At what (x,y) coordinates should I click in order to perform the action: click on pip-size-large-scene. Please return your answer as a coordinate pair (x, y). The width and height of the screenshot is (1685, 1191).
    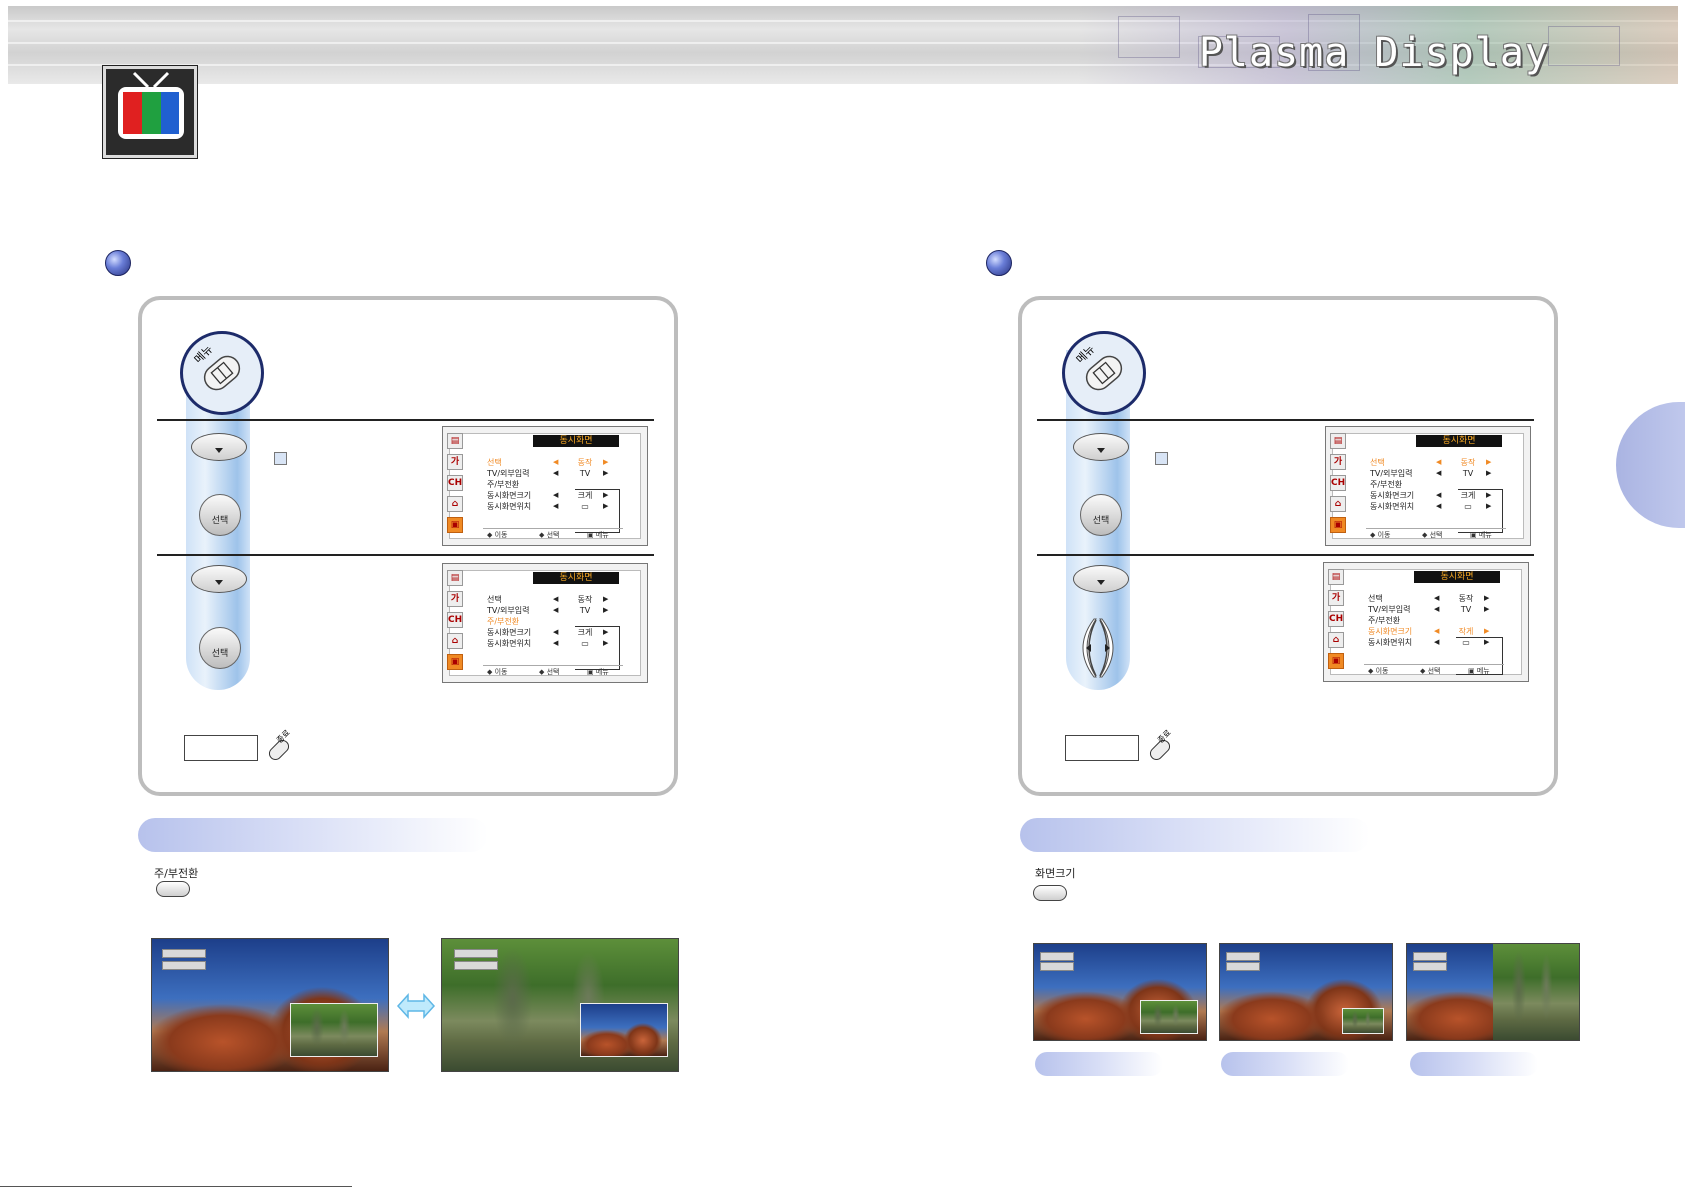
    Looking at the image, I should click on (1120, 992).